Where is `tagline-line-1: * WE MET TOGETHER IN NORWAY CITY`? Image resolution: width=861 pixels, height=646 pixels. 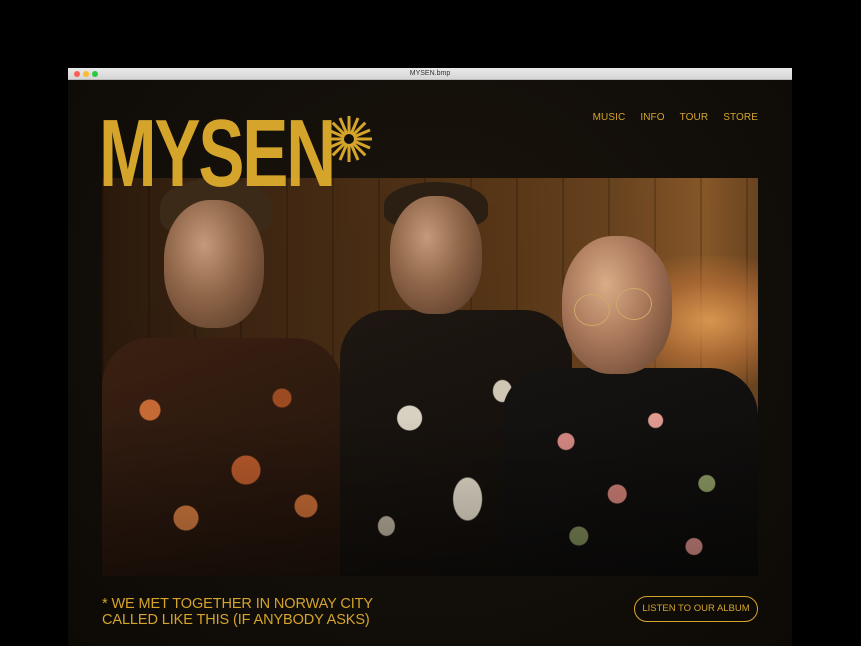
tagline-line-1: * WE MET TOGETHER IN NORWAY CITY is located at coordinates (237, 604).